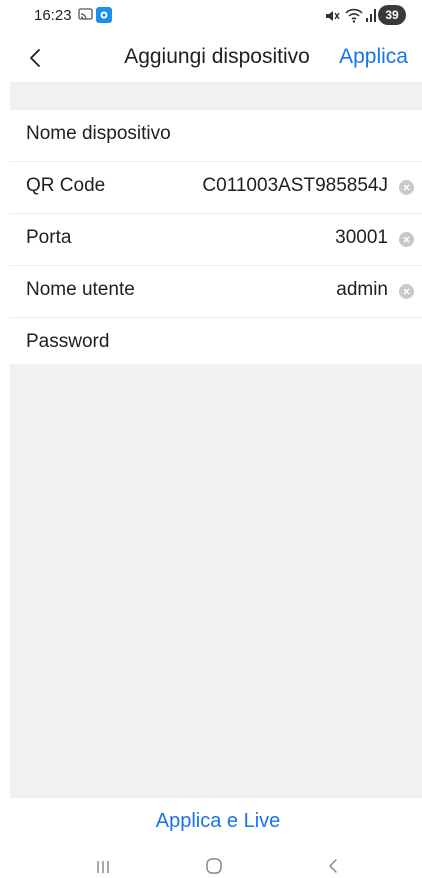  I want to click on wifi-icon, so click(354, 15).